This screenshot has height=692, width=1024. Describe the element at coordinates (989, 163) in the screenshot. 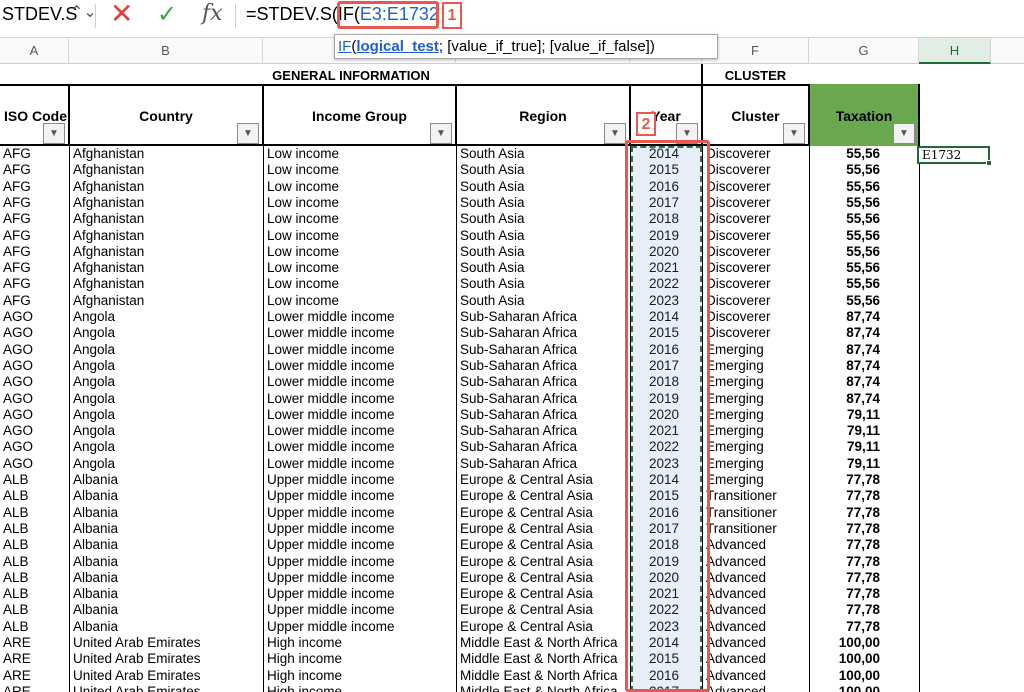

I see `fill-handle` at that location.